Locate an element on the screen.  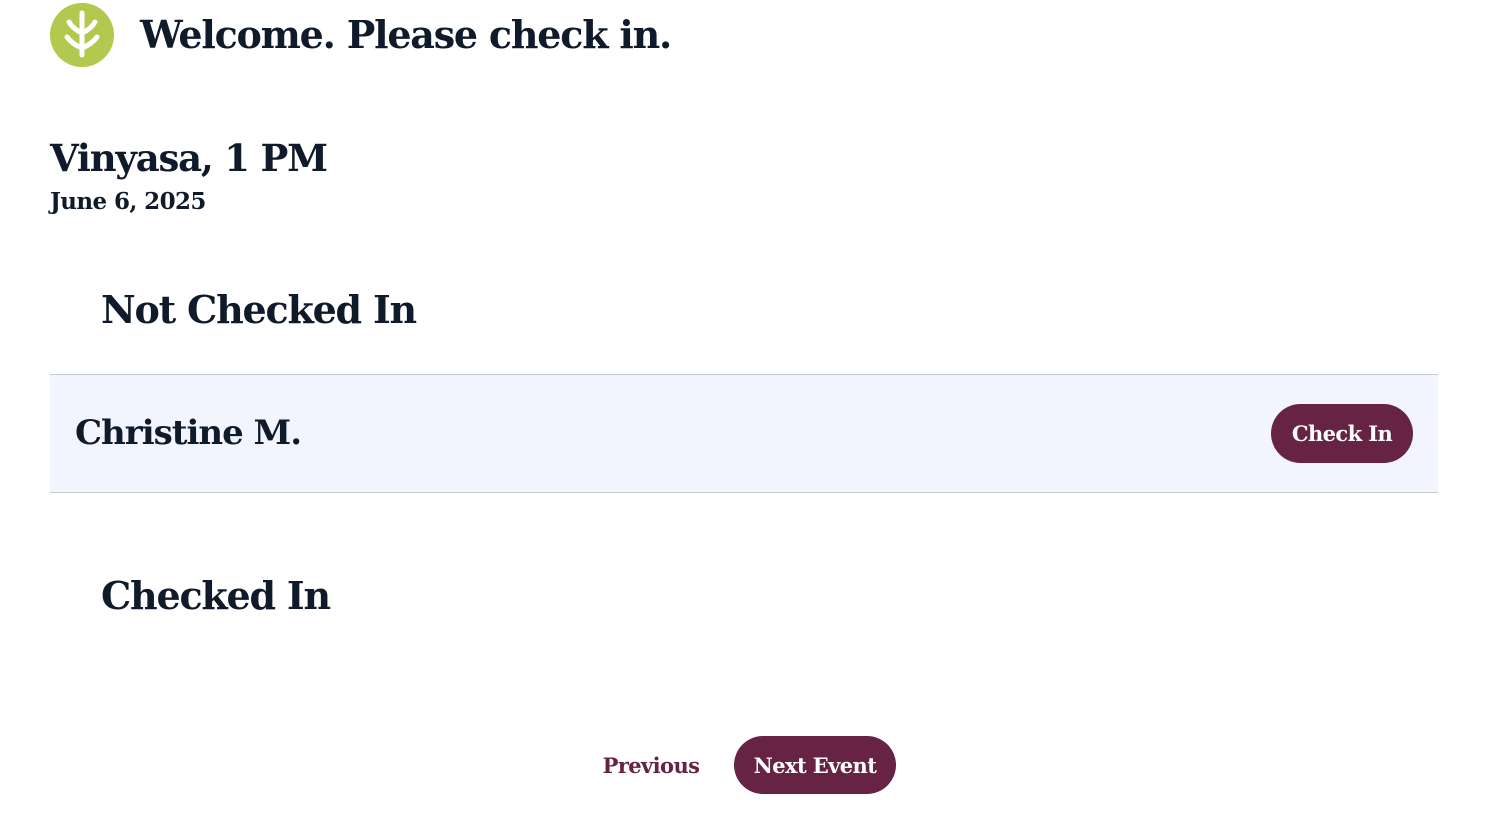
event-date: June 6, 2025 is located at coordinates (128, 201).